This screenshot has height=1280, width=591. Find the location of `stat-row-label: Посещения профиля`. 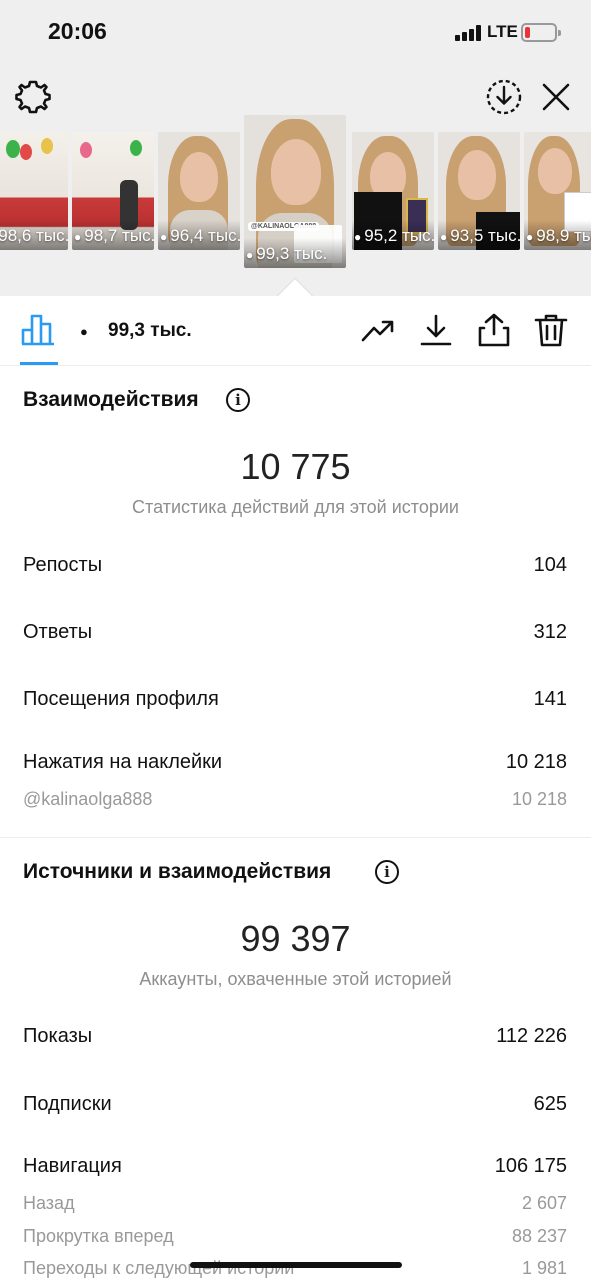

stat-row-label: Посещения профиля is located at coordinates (121, 699).